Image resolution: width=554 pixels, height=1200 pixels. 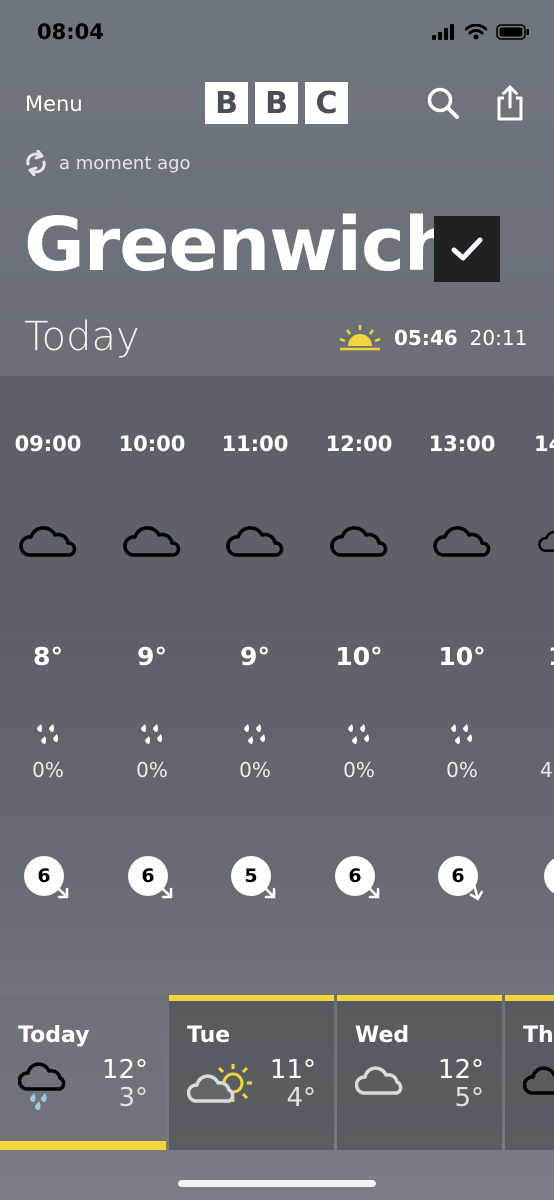 I want to click on day-low-temp: 5°, so click(x=469, y=1098).